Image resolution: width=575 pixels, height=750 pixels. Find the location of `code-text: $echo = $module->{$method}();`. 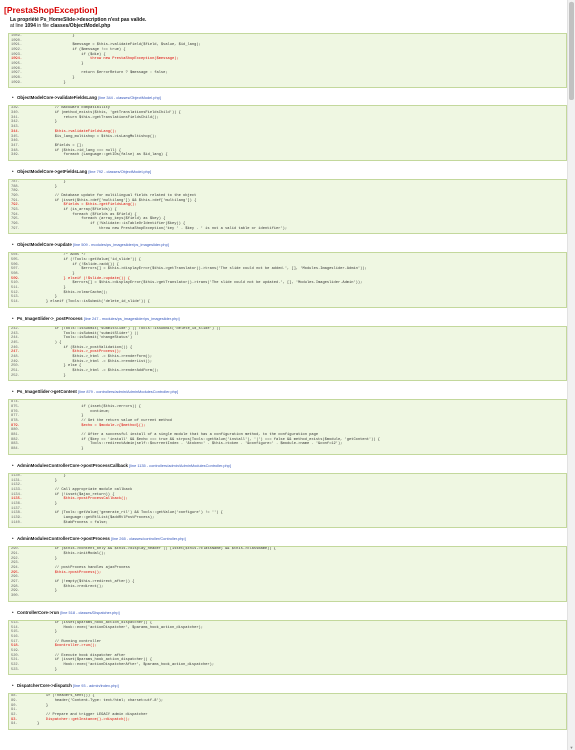

code-text: $echo = $module->{$method}(); is located at coordinates (91, 425).